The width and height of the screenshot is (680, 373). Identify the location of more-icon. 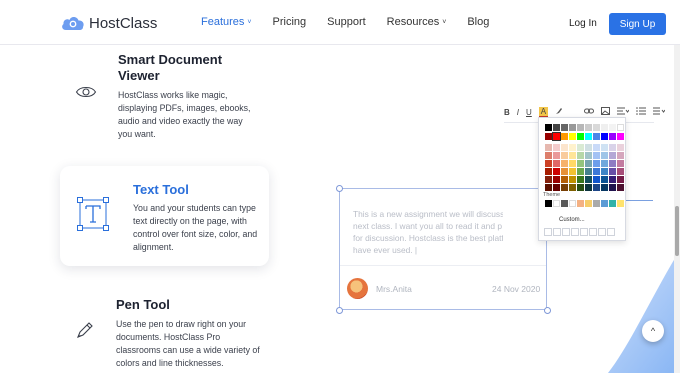
(659, 112).